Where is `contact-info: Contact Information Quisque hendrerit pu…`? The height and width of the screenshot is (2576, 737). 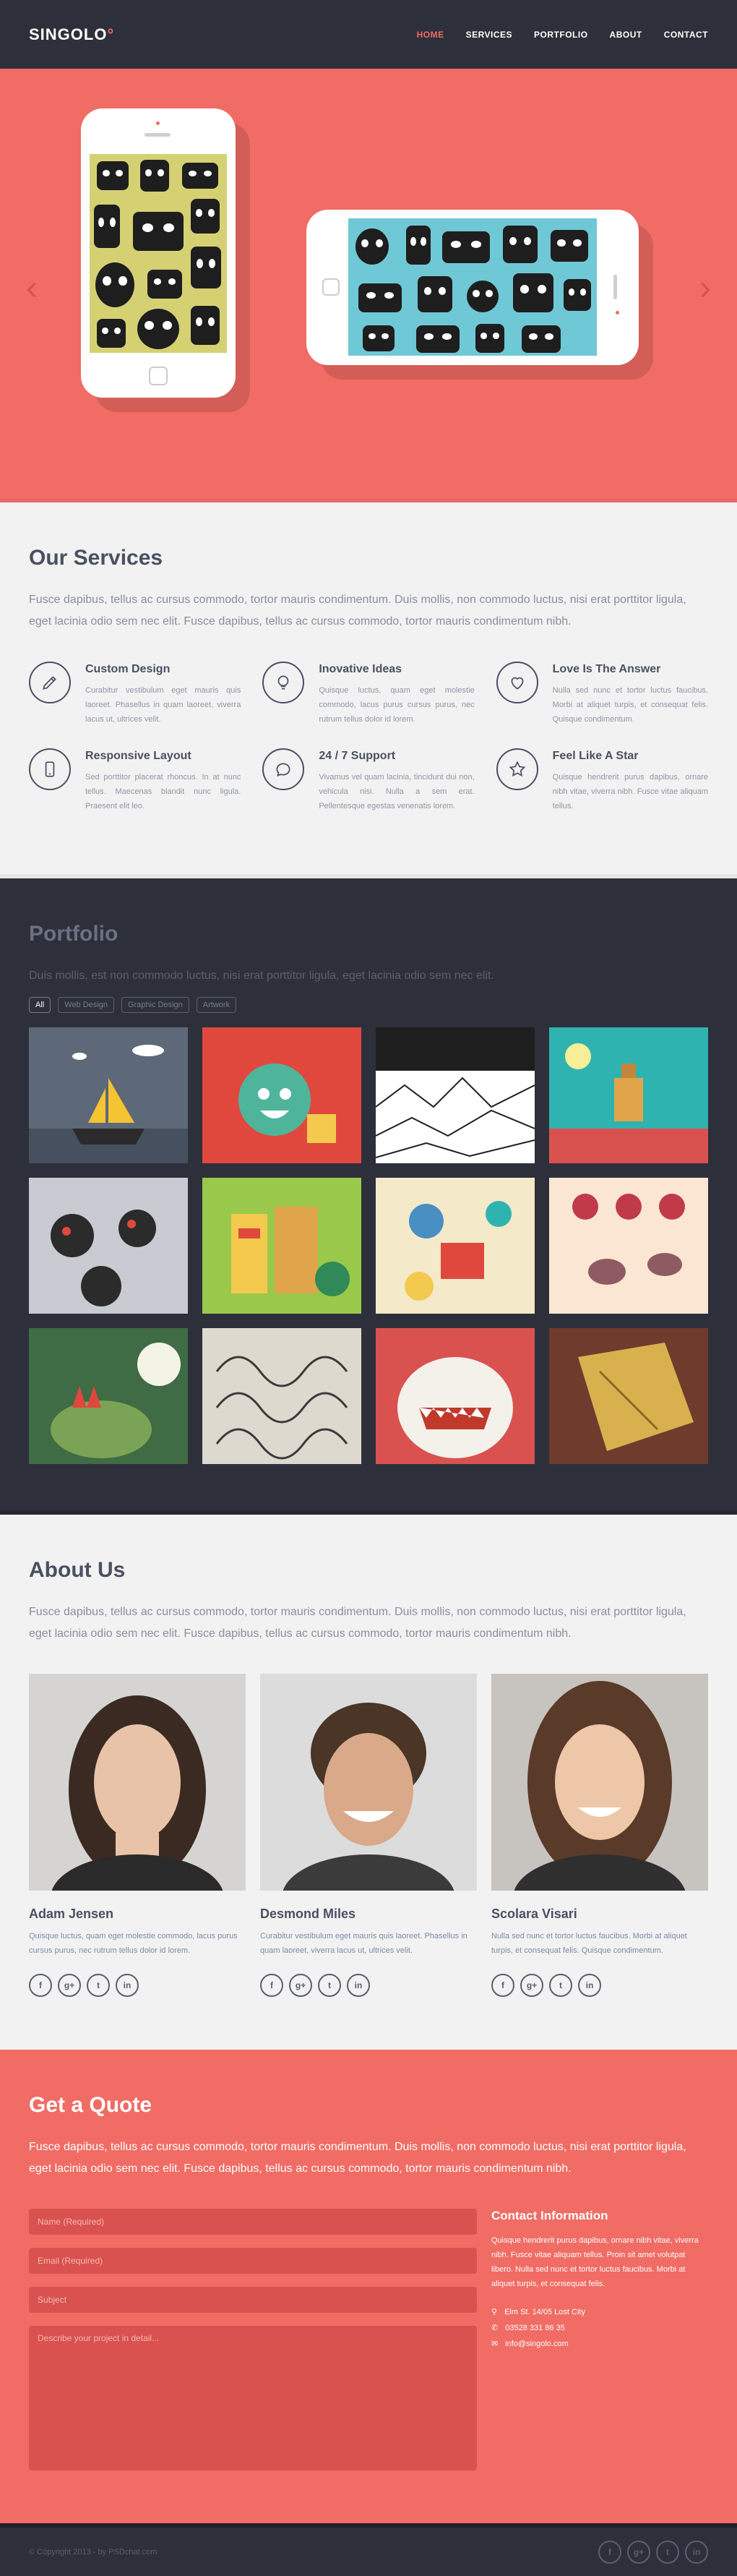 contact-info: Contact Information Quisque hendrerit pu… is located at coordinates (599, 2339).